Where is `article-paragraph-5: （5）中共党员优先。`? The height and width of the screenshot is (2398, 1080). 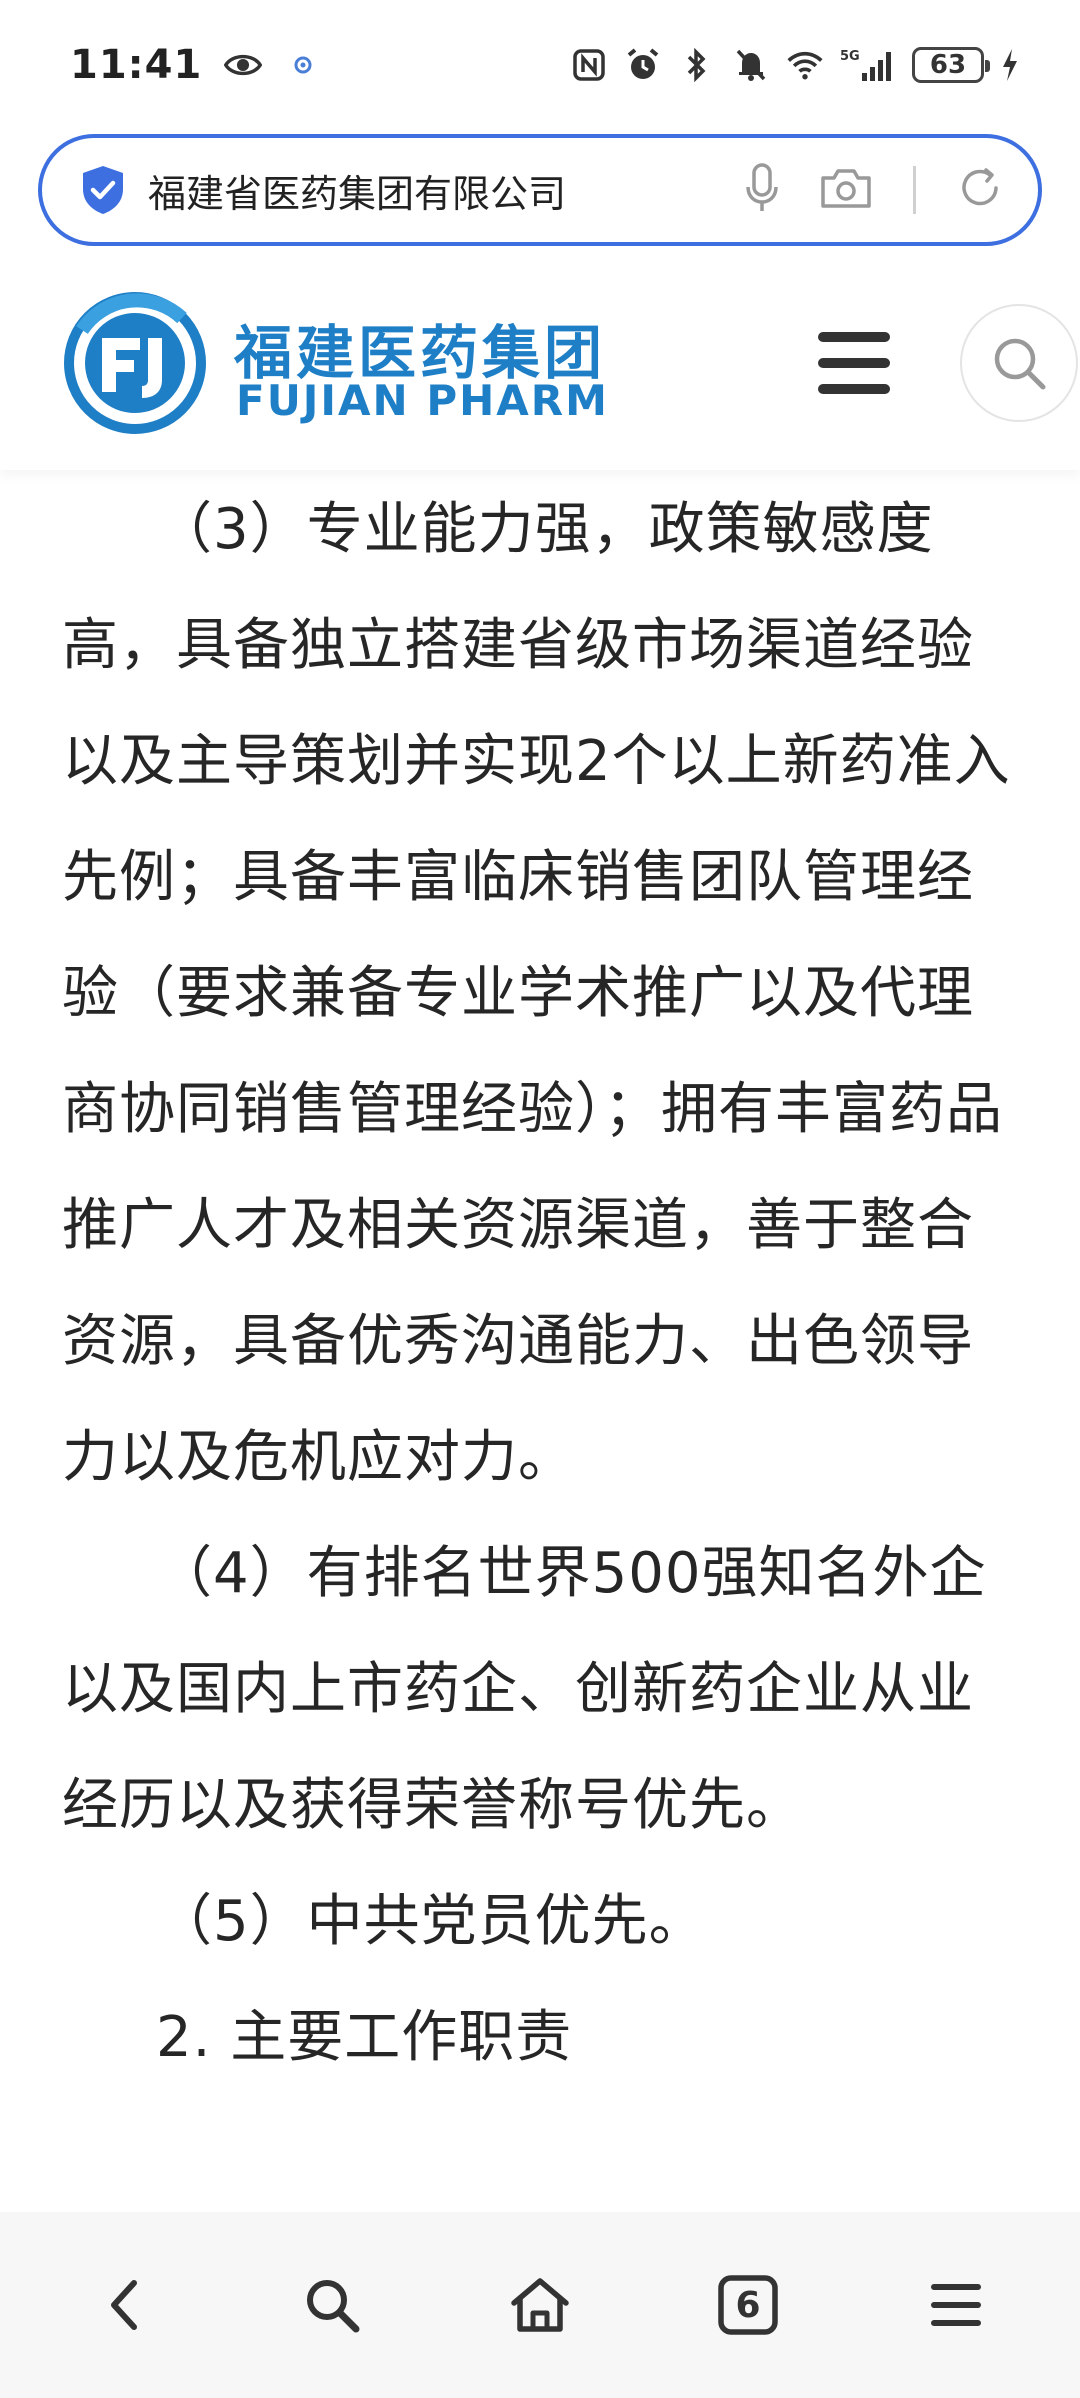
article-paragraph-5: （5）中共党员优先。 is located at coordinates (431, 1921).